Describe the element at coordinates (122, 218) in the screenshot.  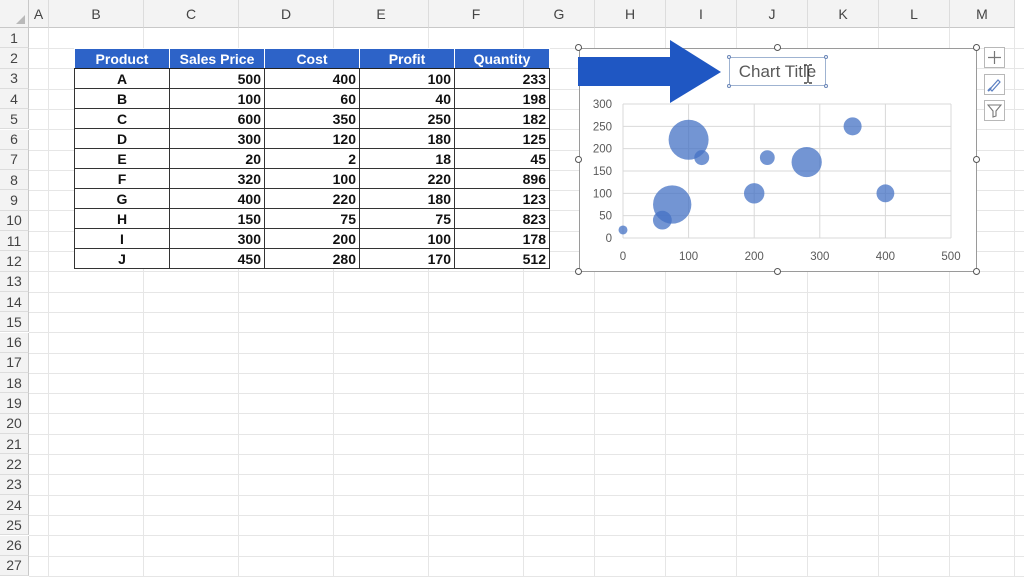
I see `table-cell: H` at that location.